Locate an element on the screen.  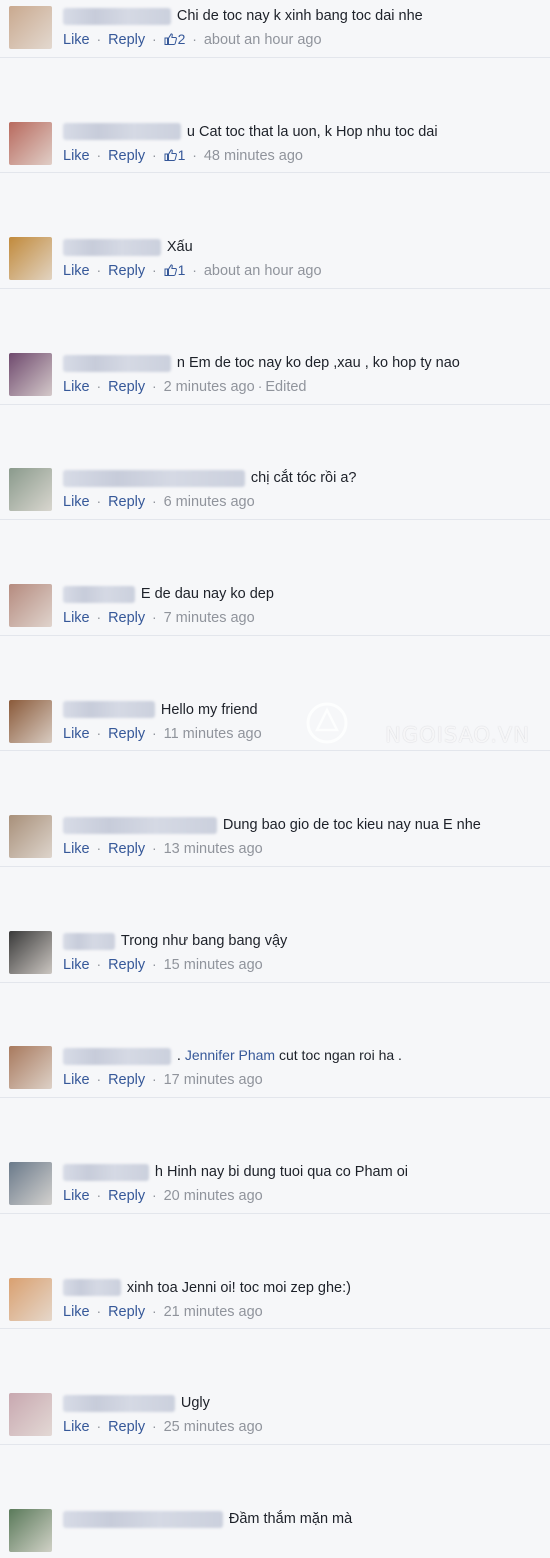
timestamp: 11 minutes ago is located at coordinates (213, 734).